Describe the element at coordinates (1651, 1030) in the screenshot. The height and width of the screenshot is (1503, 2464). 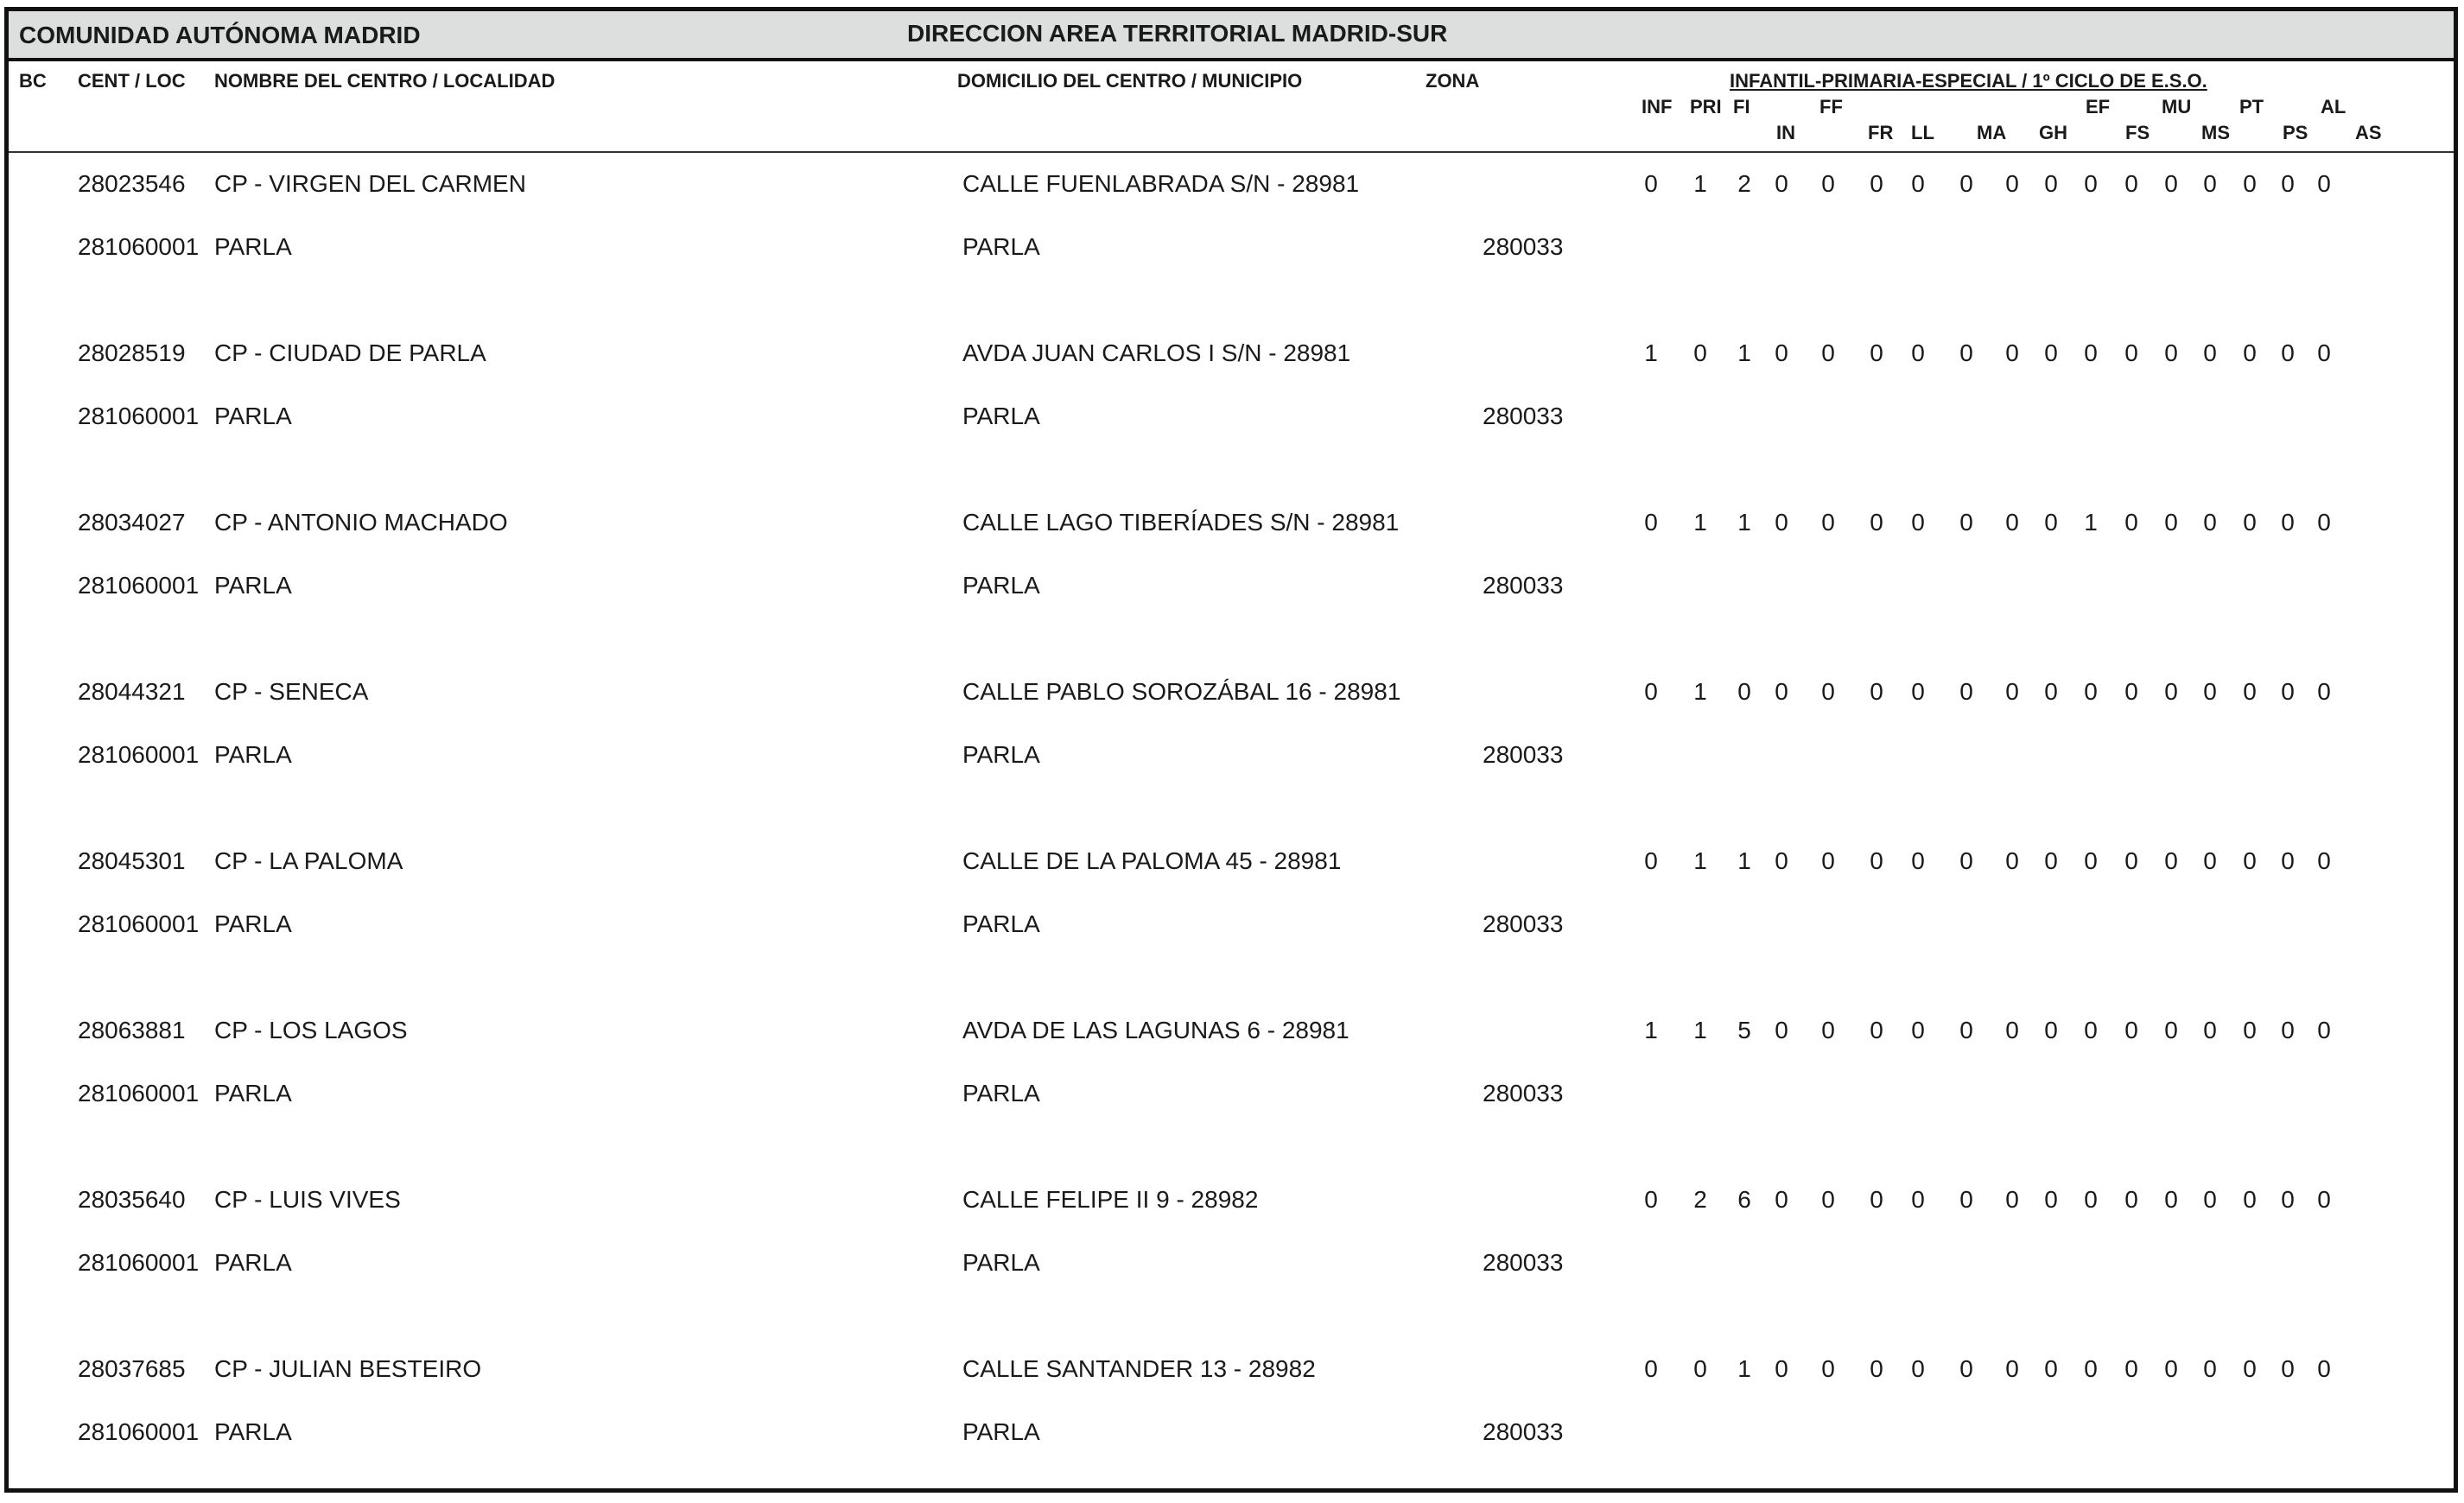
I see `count-inf: 1` at that location.